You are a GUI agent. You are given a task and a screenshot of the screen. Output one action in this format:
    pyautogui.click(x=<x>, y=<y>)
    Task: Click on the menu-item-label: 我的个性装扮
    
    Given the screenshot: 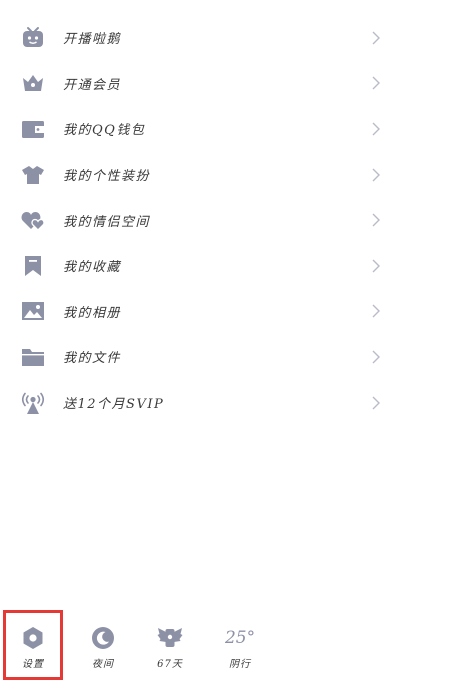 What is the action you would take?
    pyautogui.click(x=107, y=177)
    